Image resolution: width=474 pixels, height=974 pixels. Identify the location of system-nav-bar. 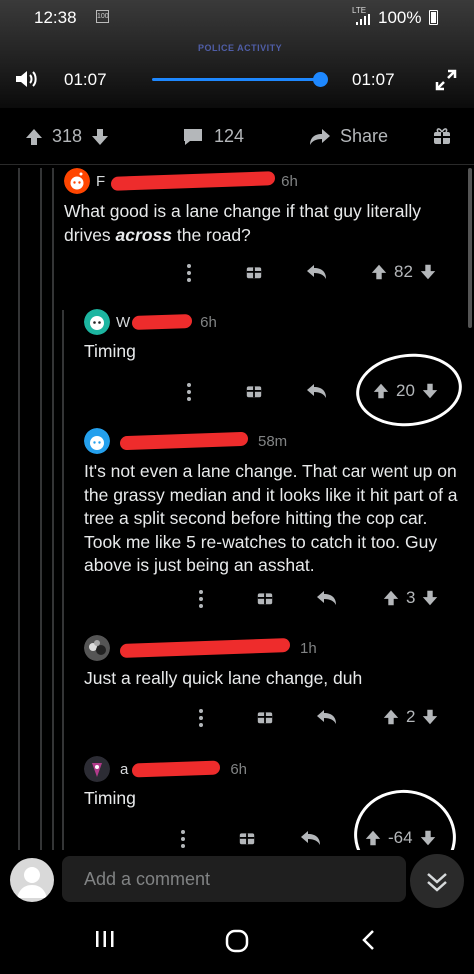
(237, 942).